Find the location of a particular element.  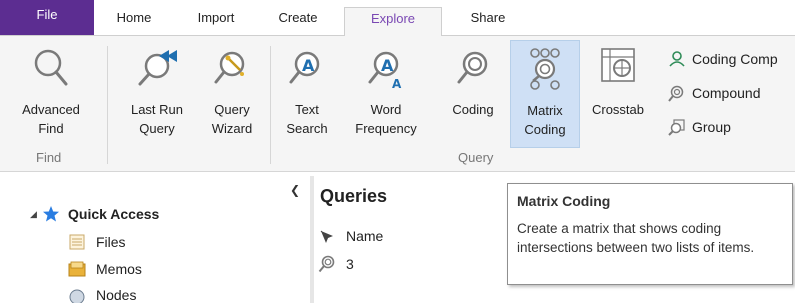

matrix-coding-icon is located at coordinates (545, 70).